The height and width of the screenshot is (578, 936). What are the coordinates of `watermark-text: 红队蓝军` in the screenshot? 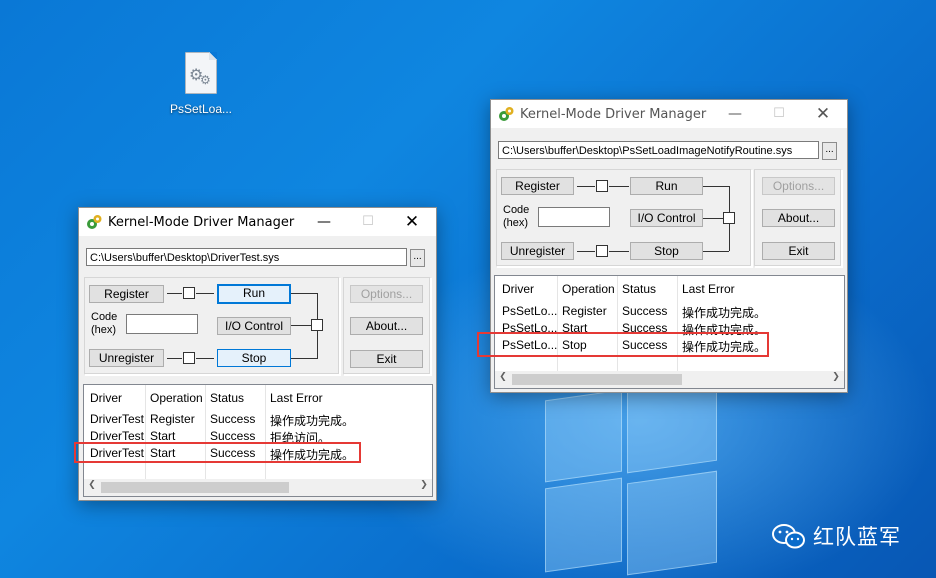 It's located at (857, 537).